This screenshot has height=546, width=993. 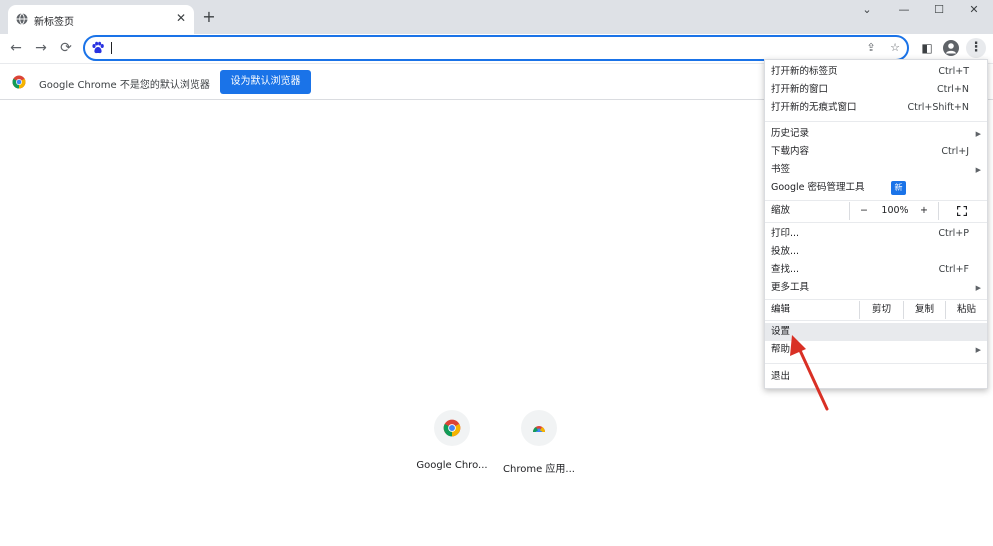 What do you see at coordinates (124, 85) in the screenshot?
I see `infobar-message: Google Chrome 不是您的默认浏览器` at bounding box center [124, 85].